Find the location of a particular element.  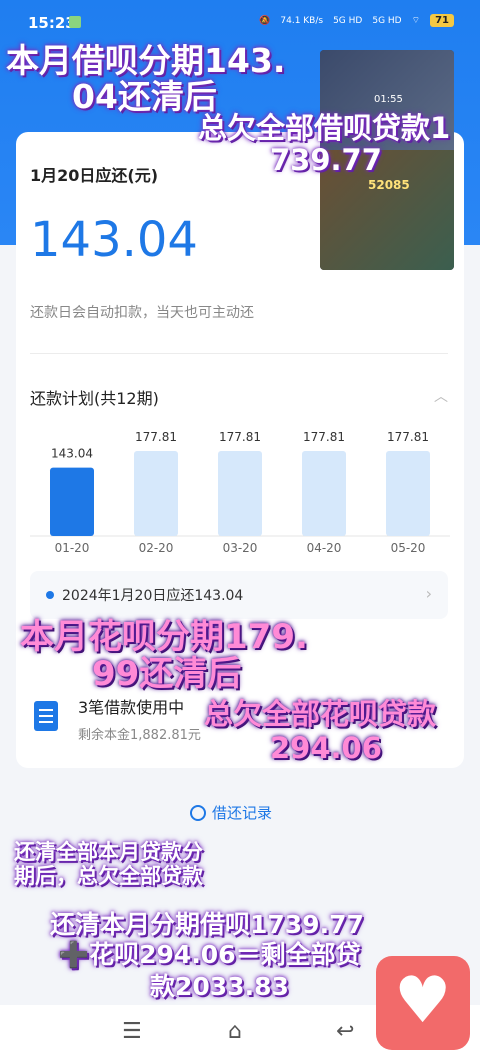

overlay-text-12: ➕花呗294.06＝剩全部贷 is located at coordinates (209, 954).